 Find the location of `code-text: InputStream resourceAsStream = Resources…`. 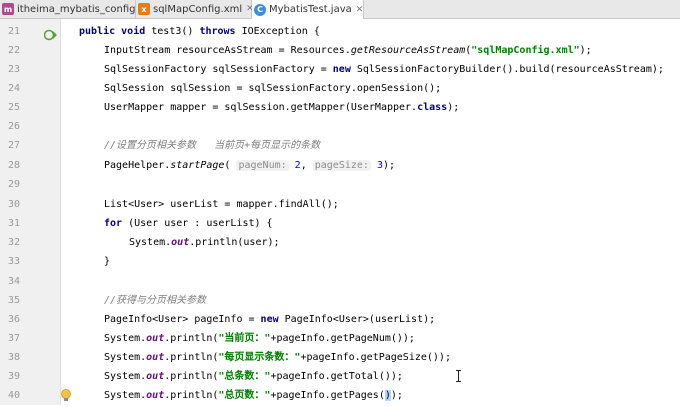

code-text: InputStream resourceAsStream = Resources… is located at coordinates (348, 50).